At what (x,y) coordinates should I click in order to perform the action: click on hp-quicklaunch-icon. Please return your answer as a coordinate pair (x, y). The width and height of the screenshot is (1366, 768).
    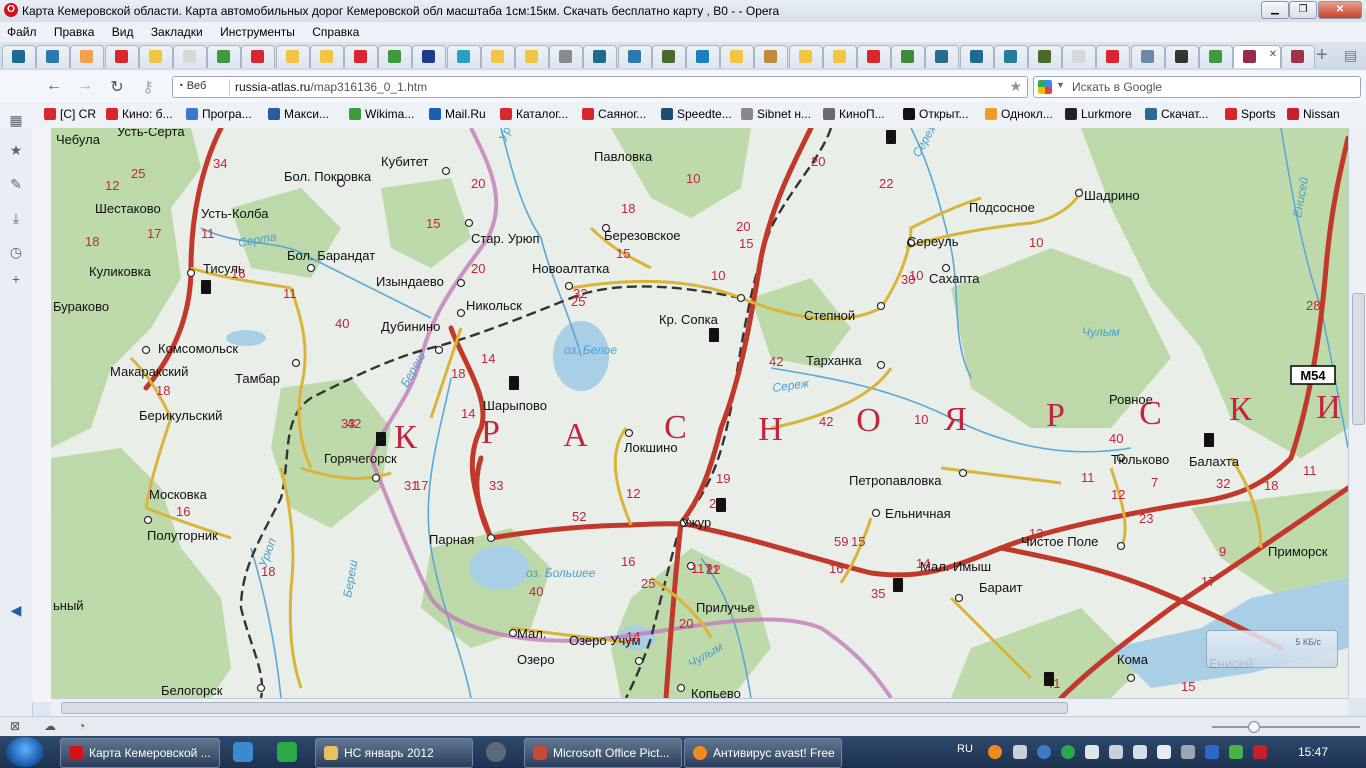
    Looking at the image, I should click on (496, 752).